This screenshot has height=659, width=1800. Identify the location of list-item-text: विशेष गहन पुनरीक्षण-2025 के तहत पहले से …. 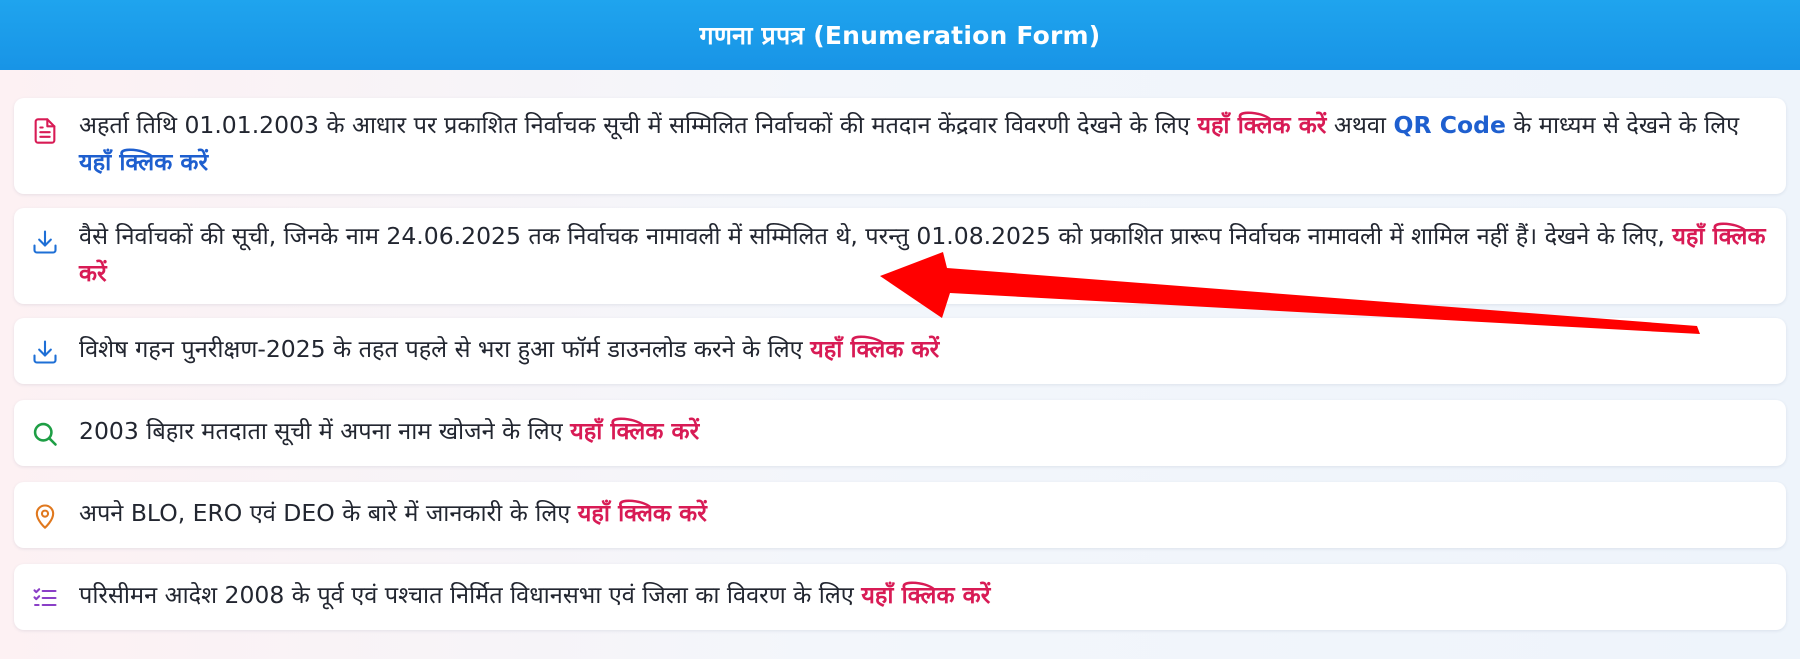
(924, 349).